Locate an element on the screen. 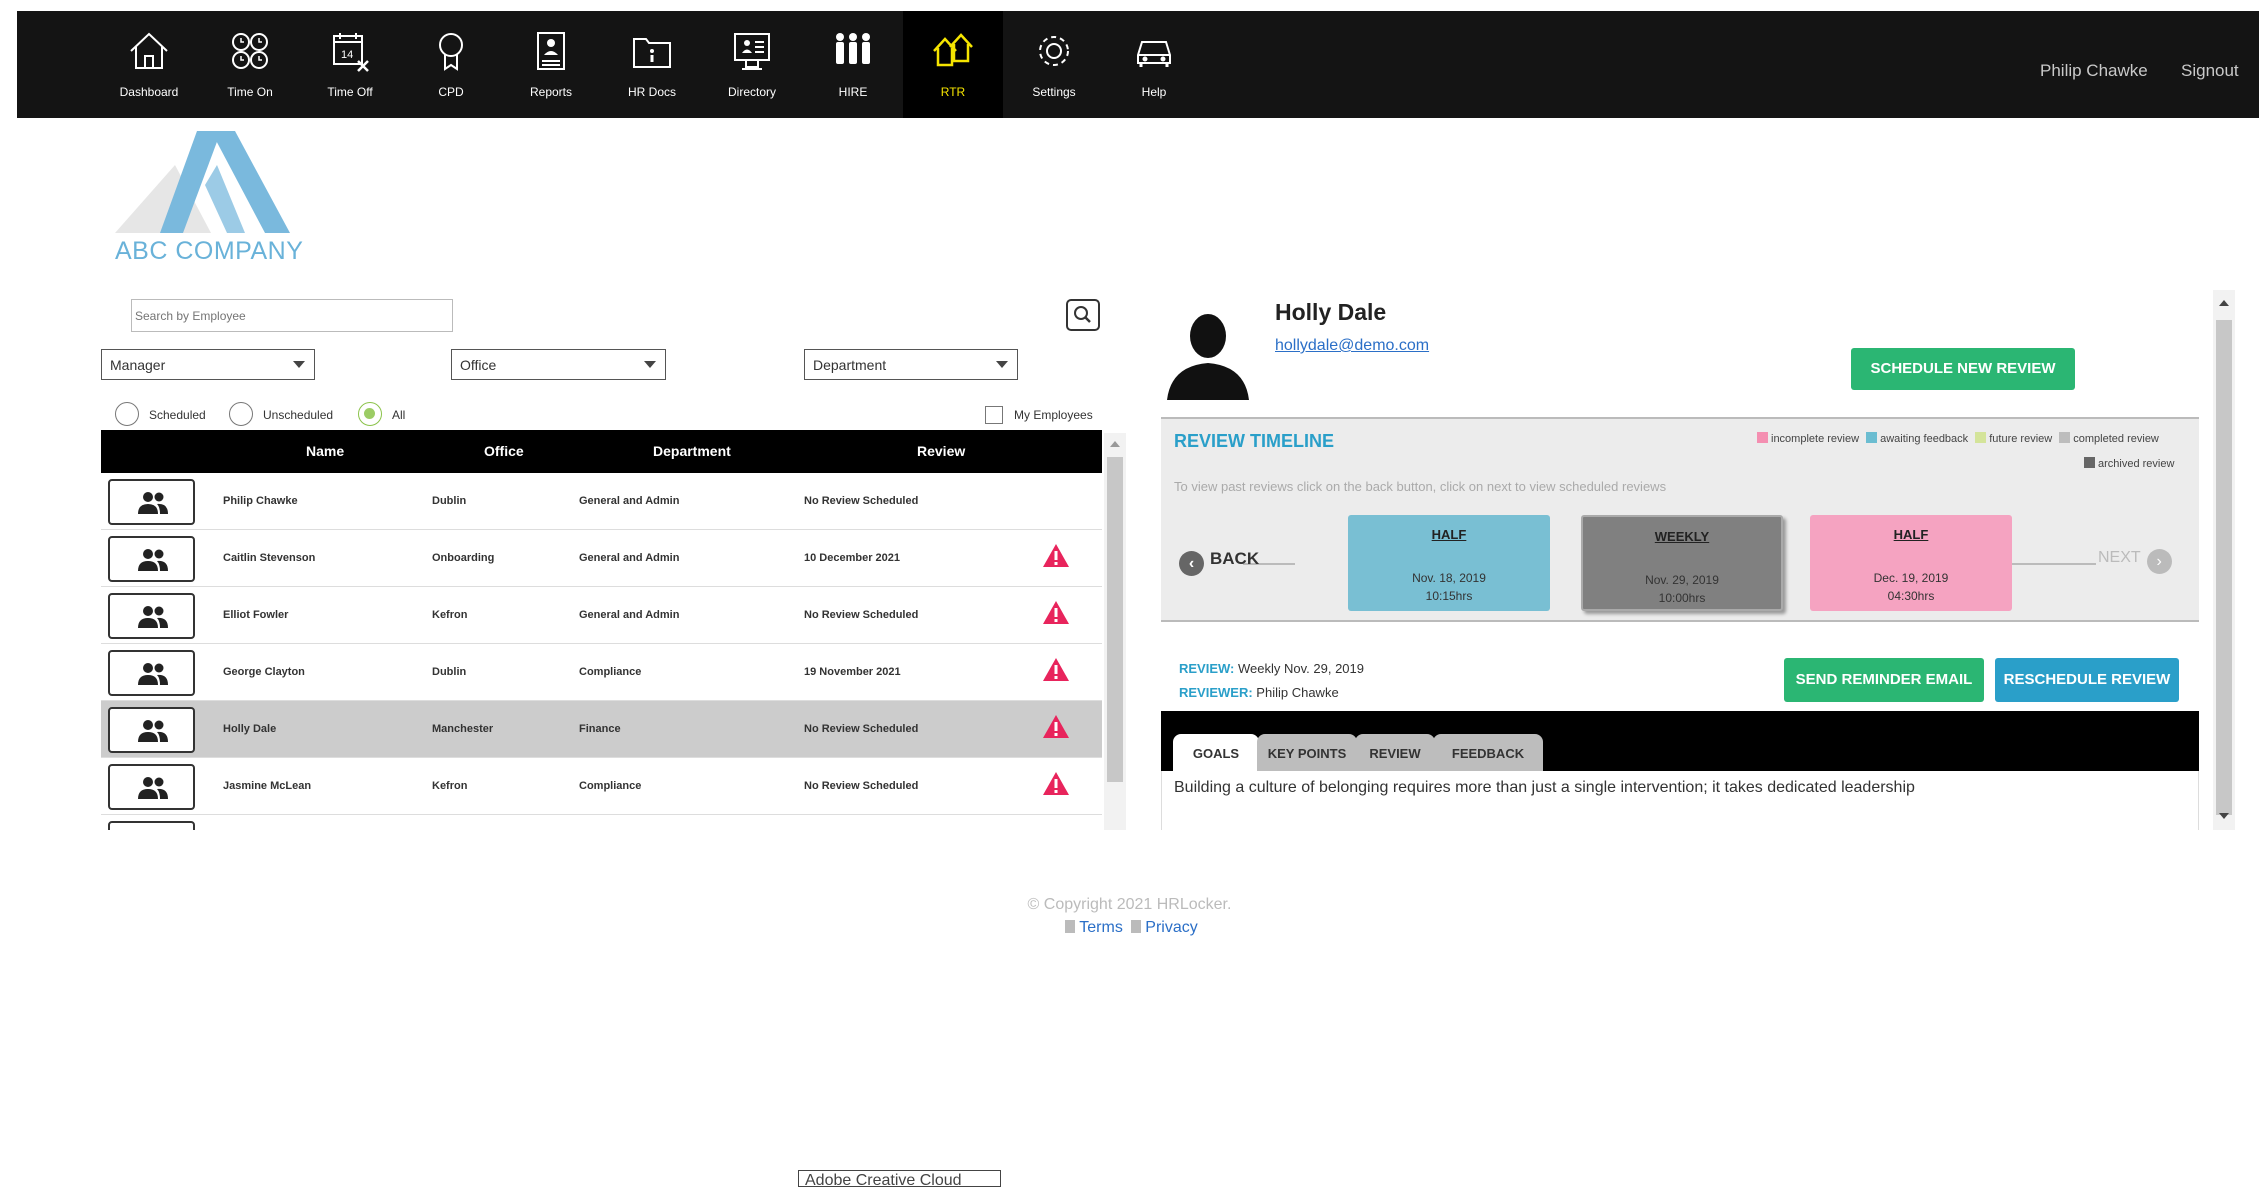 The height and width of the screenshot is (1187, 2259). terms-link: Terms is located at coordinates (1101, 927).